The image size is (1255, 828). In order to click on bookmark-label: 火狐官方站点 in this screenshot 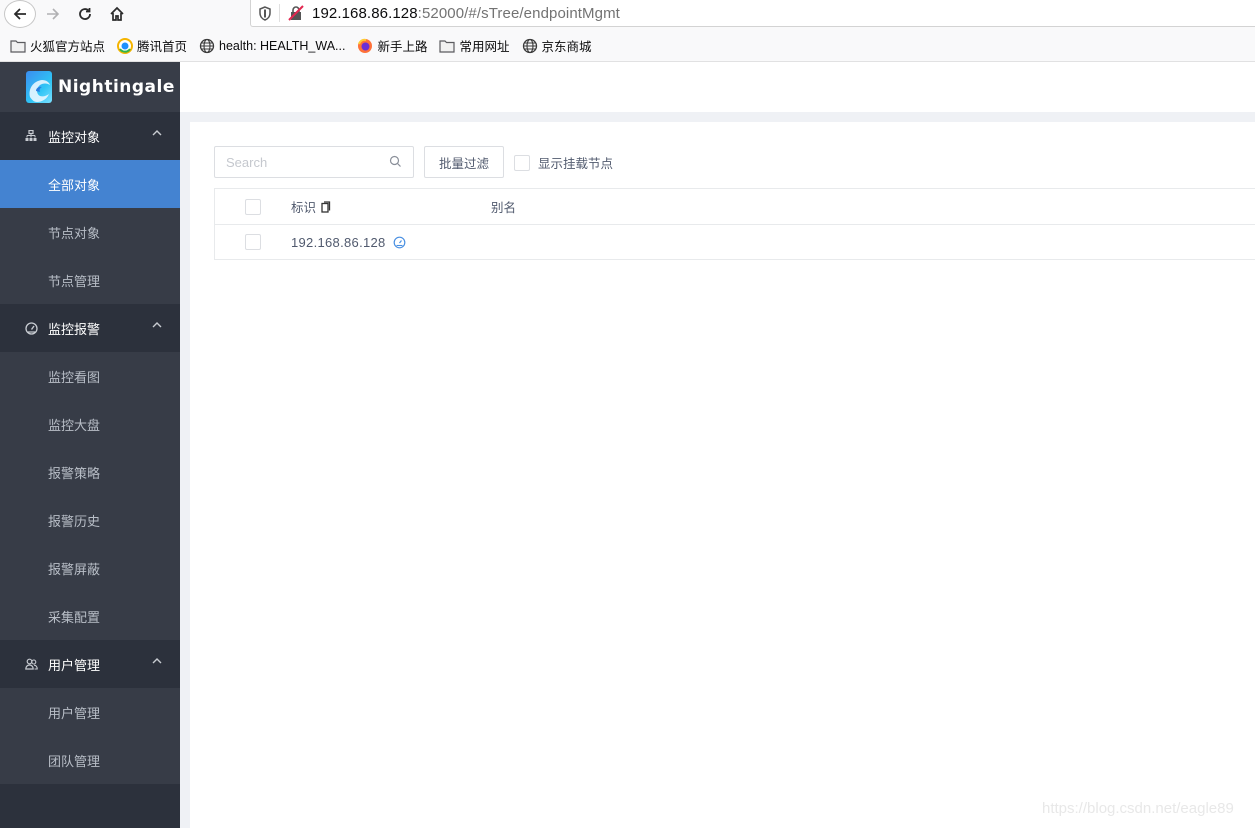, I will do `click(68, 47)`.